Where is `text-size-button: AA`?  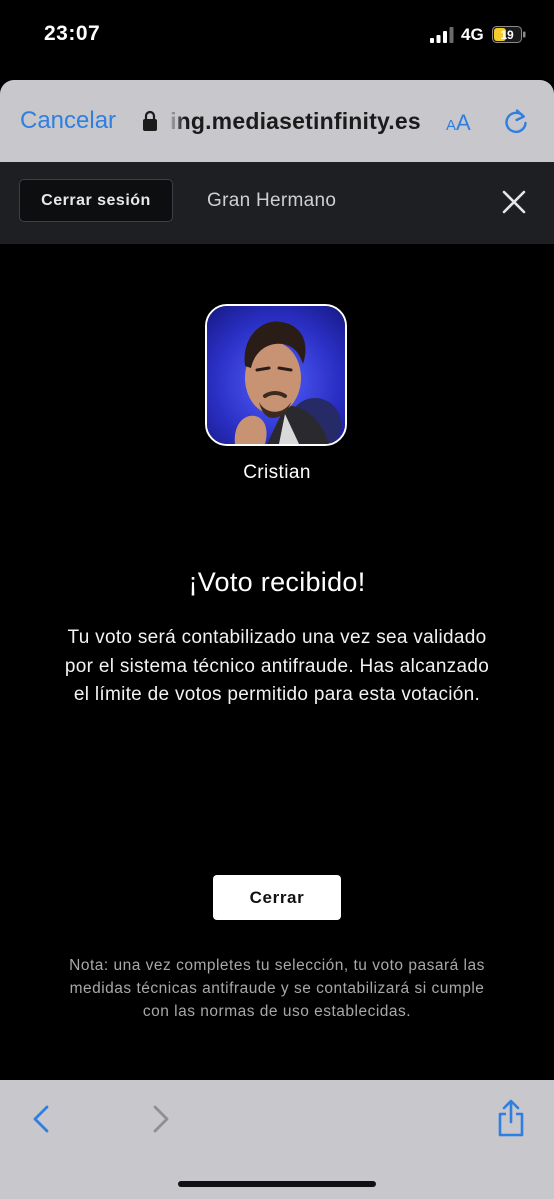 text-size-button: AA is located at coordinates (458, 123).